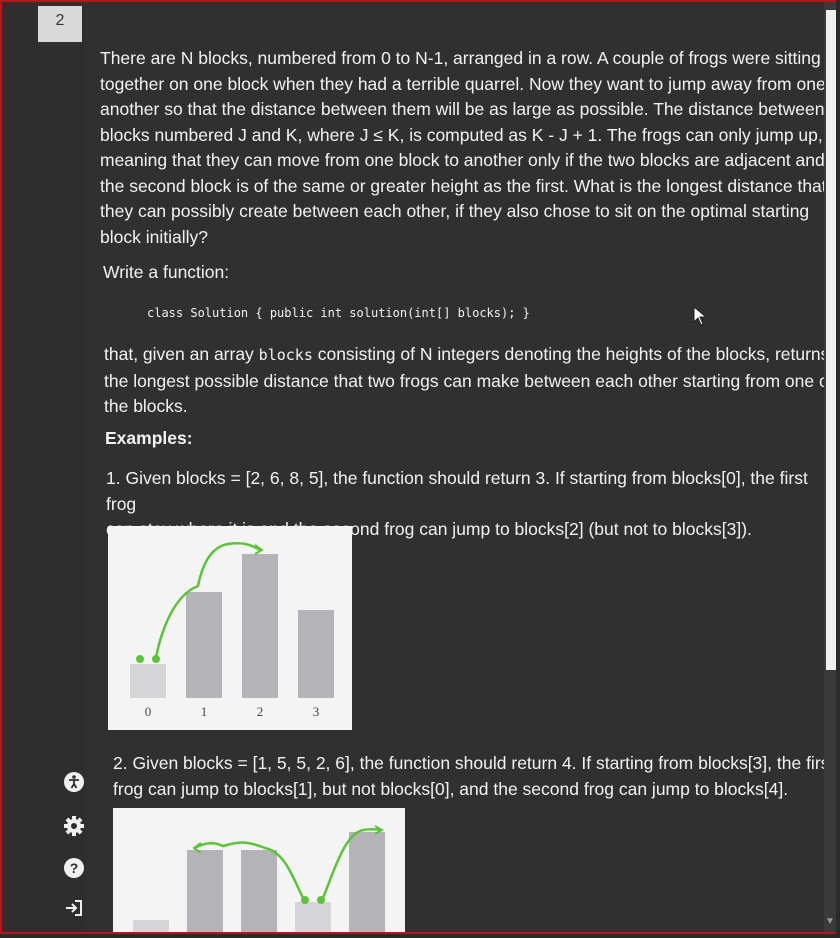 This screenshot has width=840, height=938. Describe the element at coordinates (700, 316) in the screenshot. I see `mouse-cursor-icon` at that location.